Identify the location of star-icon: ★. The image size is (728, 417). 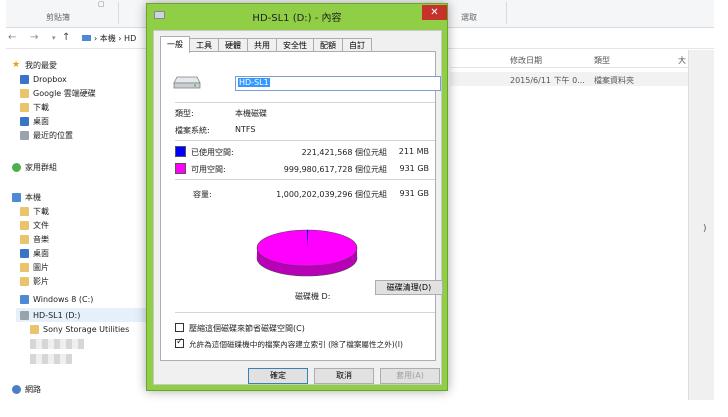
(16, 64).